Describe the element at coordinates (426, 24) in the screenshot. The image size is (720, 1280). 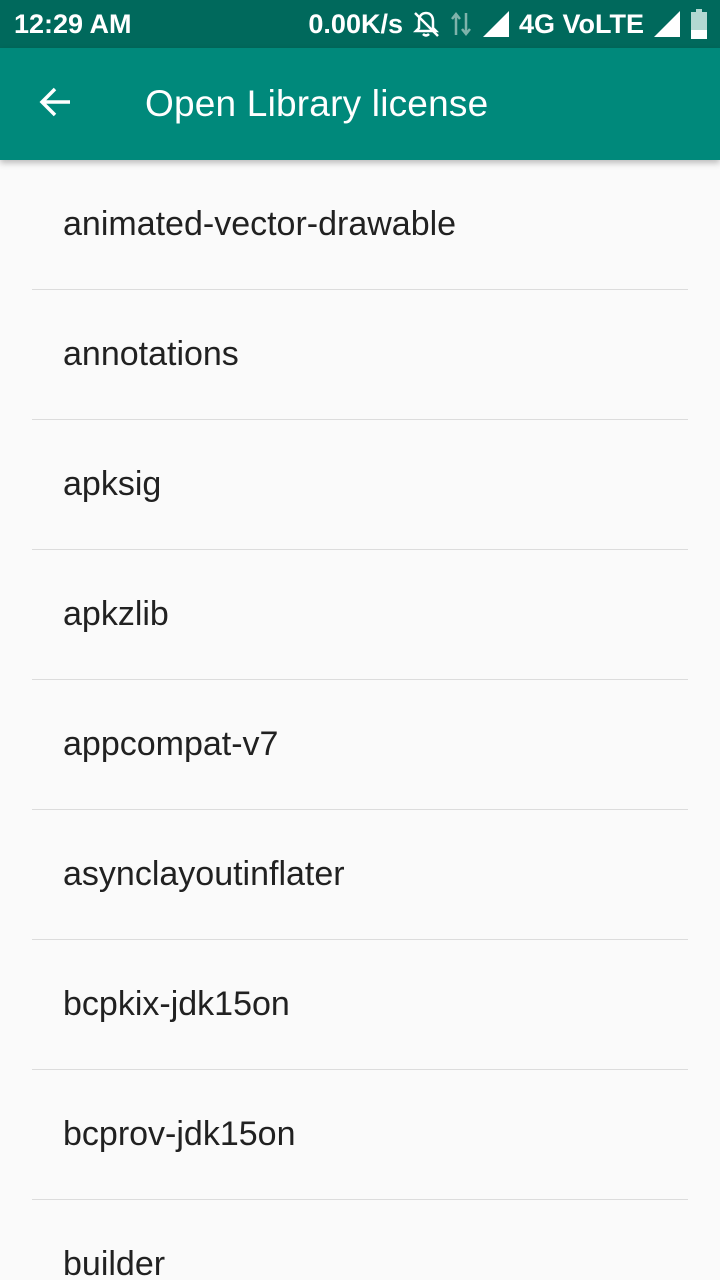
I see `mute-bell-icon` at that location.